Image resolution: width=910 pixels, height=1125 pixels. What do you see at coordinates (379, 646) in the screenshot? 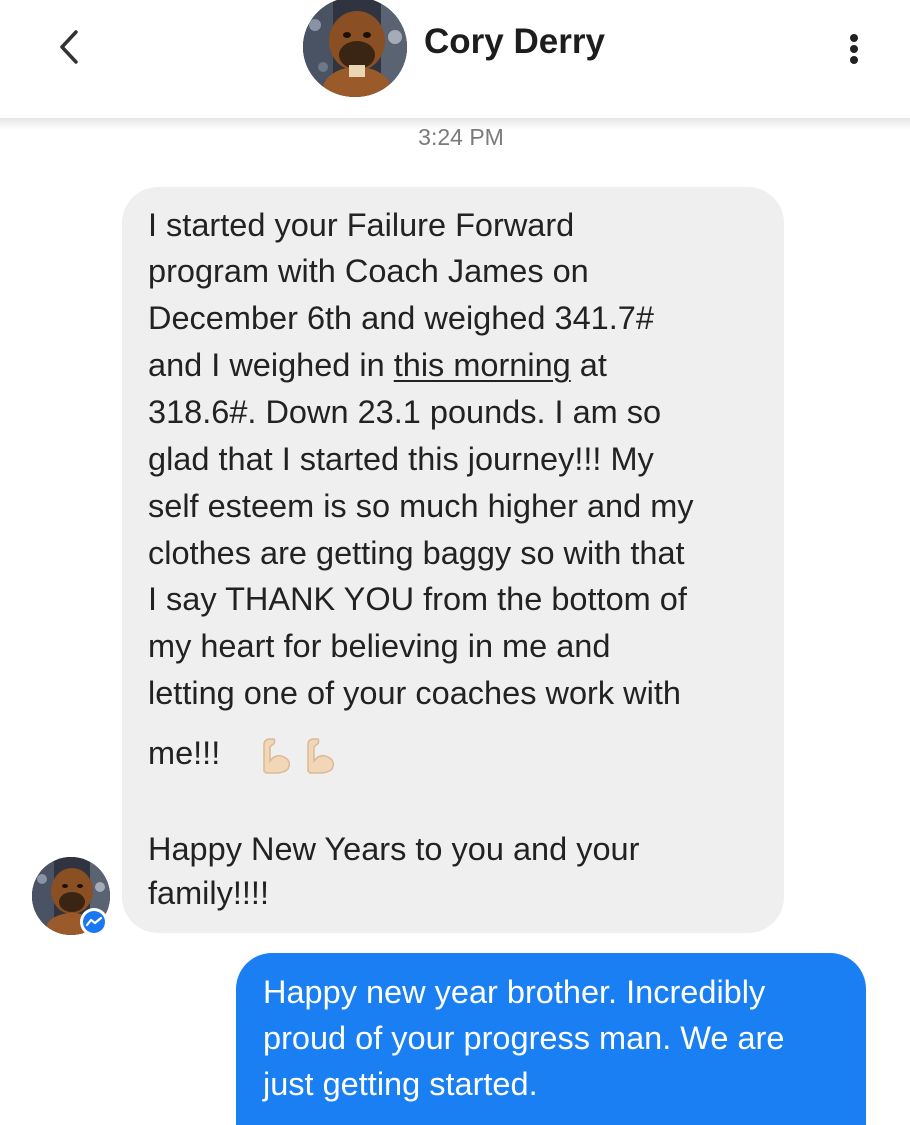
I see `message-line: my heart for believing in me and` at bounding box center [379, 646].